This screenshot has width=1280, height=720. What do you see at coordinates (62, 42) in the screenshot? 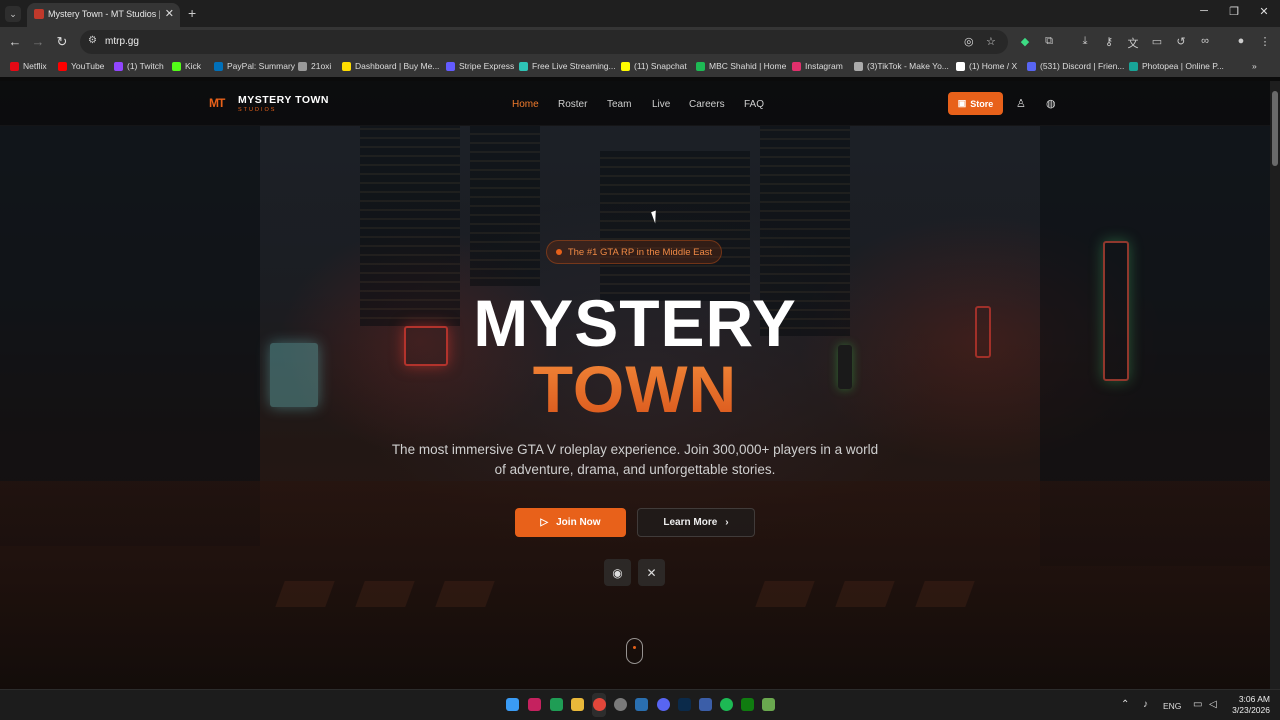
I see `reload-button: ↻` at bounding box center [62, 42].